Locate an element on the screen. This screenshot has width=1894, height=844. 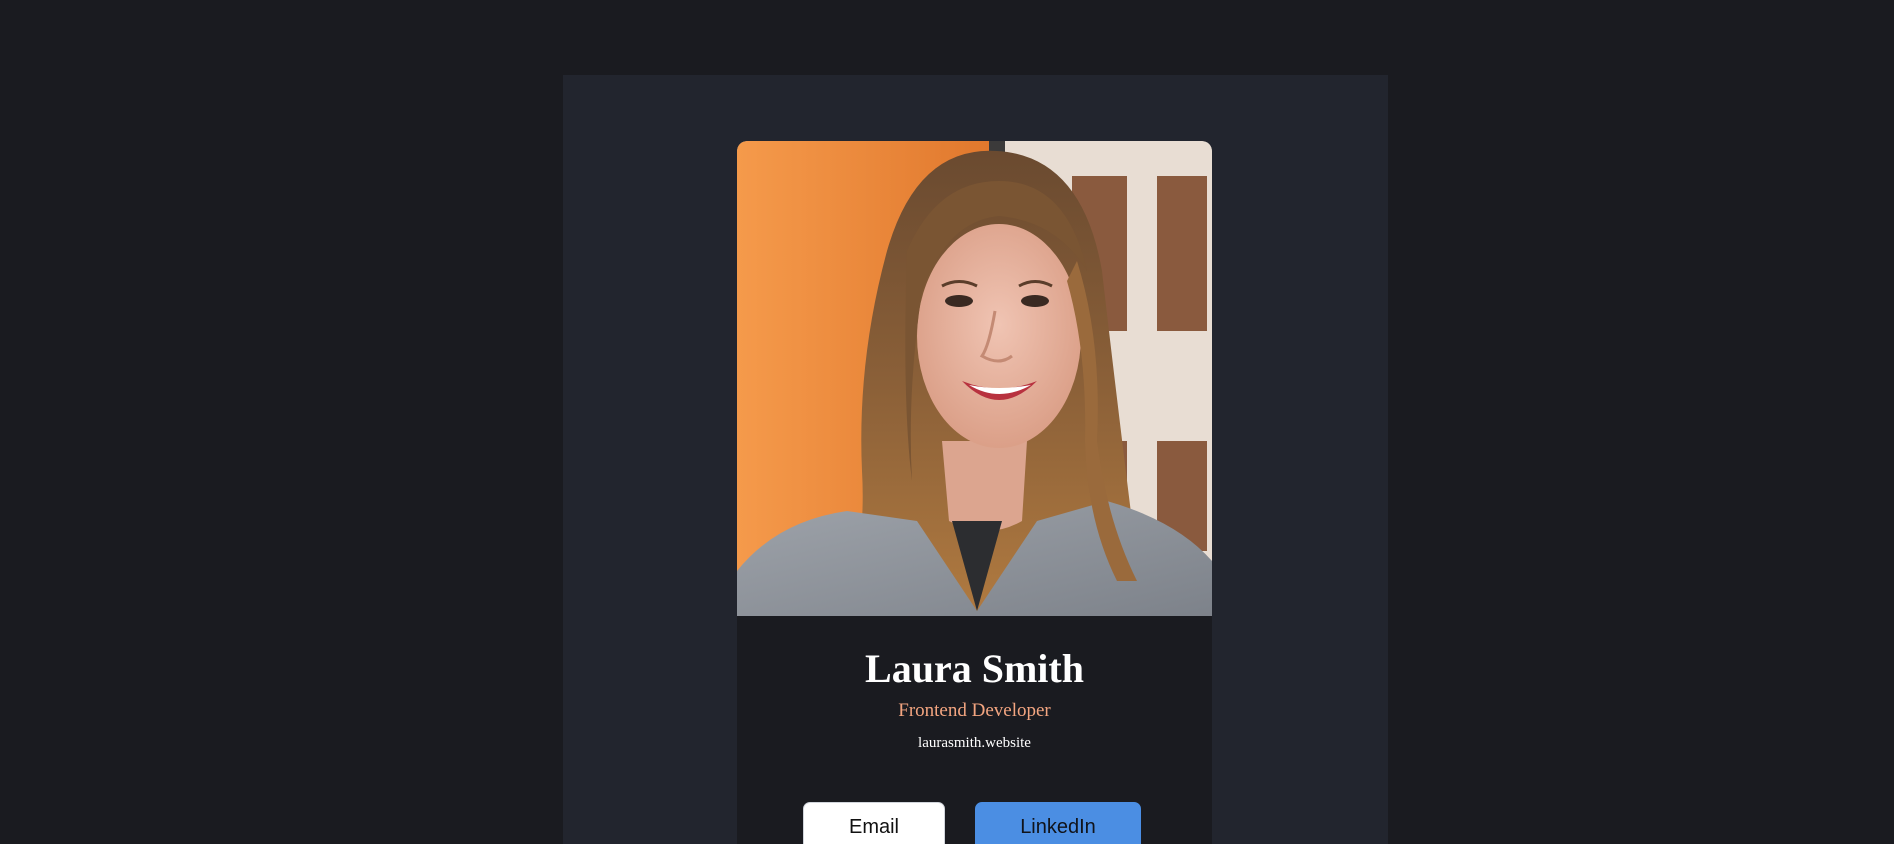
linkedin-button: LinkedIn is located at coordinates (1058, 823).